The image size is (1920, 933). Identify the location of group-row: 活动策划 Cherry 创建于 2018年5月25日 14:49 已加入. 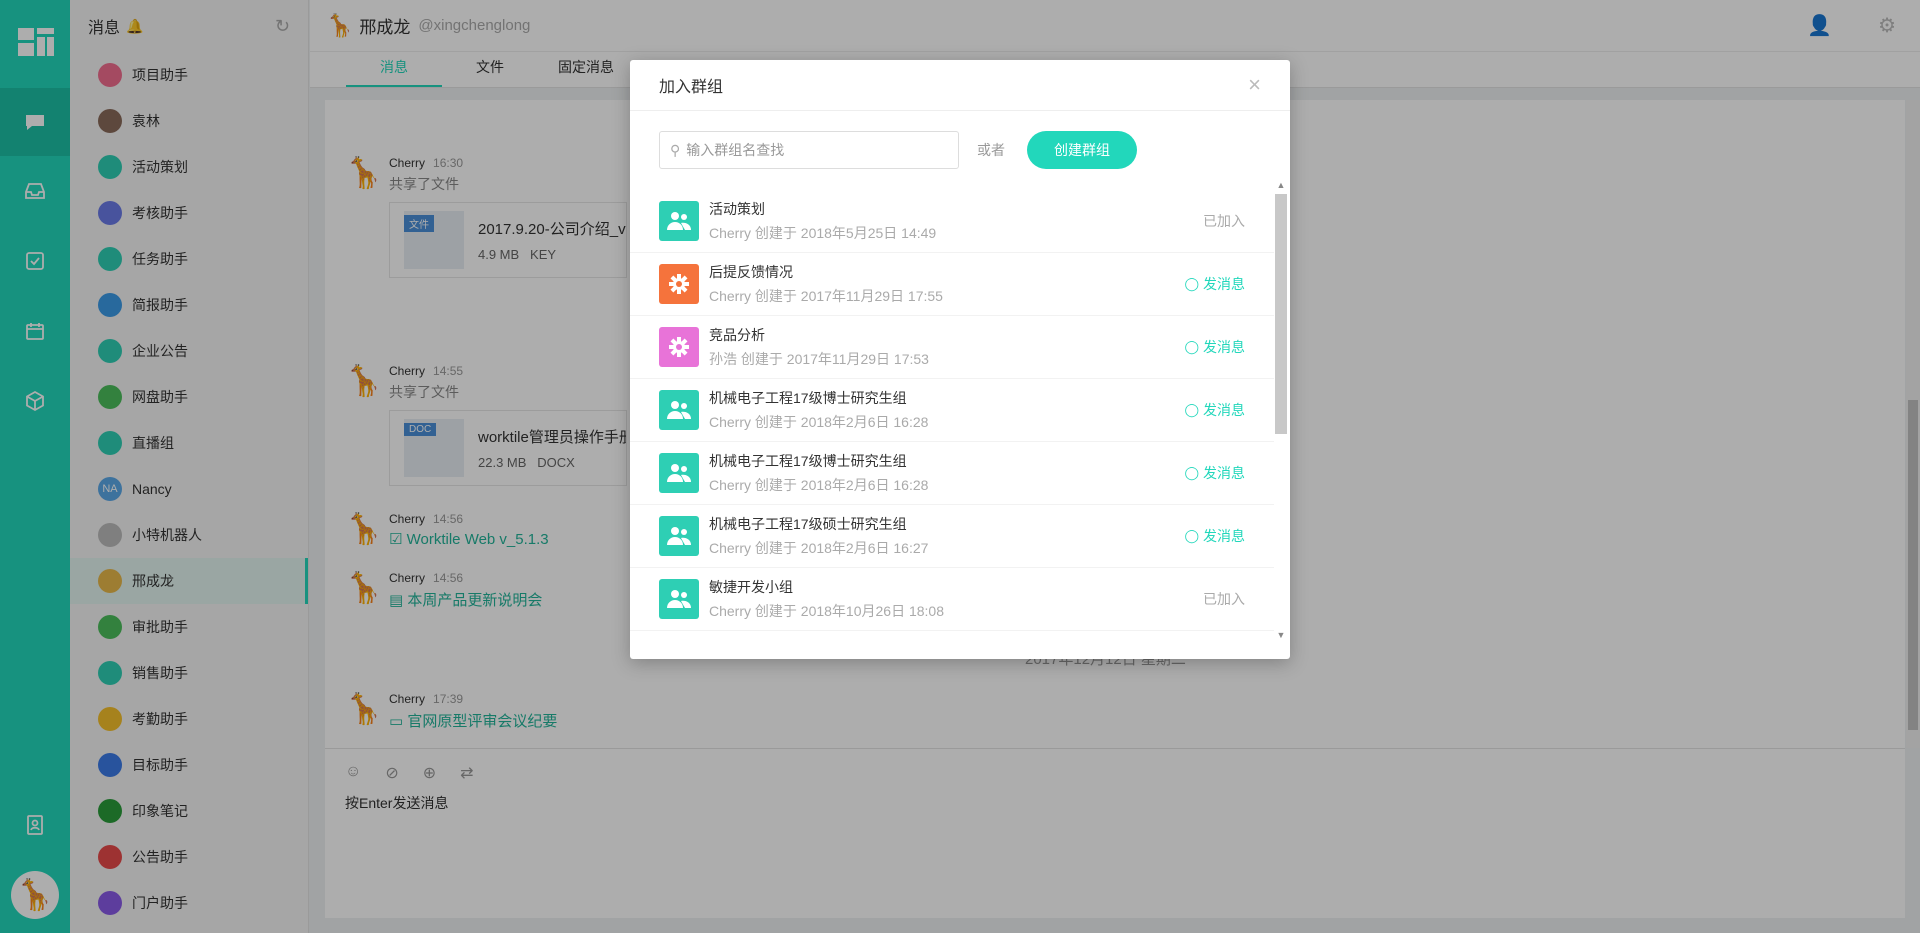
(952, 221).